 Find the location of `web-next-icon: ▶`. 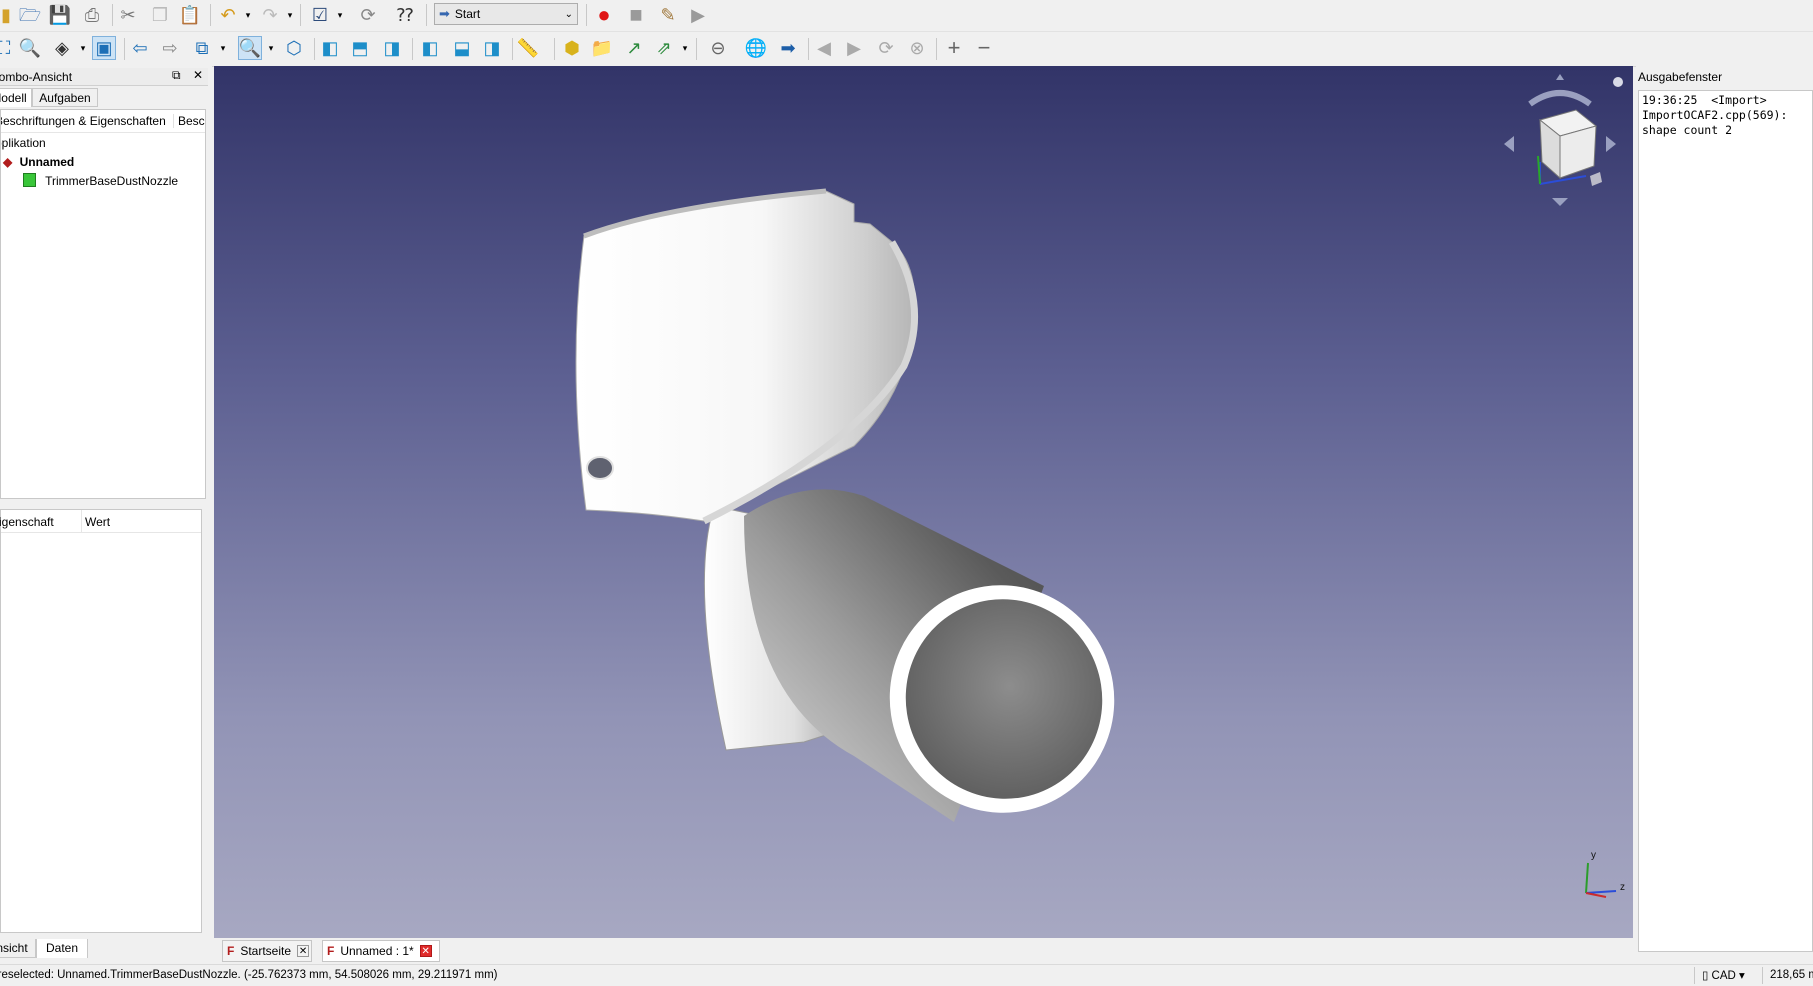

web-next-icon: ▶ is located at coordinates (854, 48).